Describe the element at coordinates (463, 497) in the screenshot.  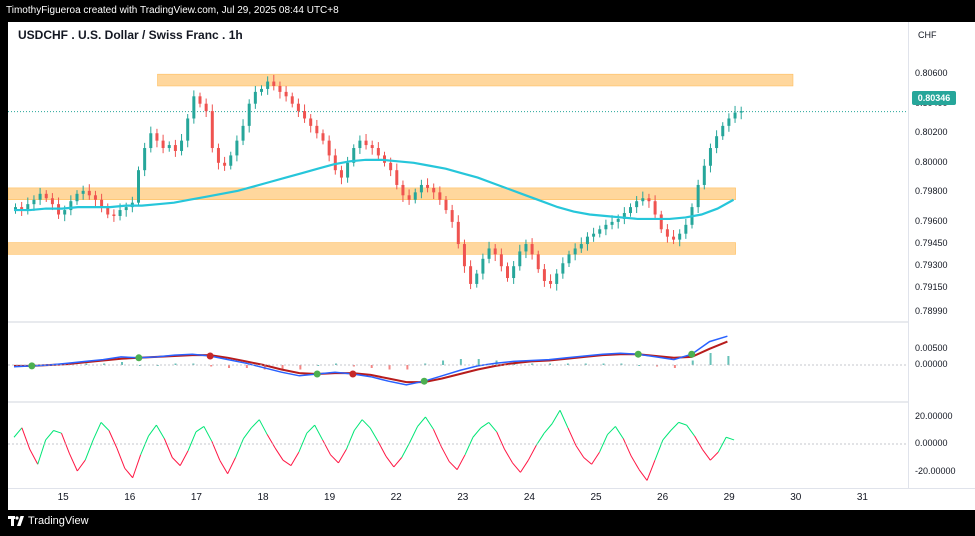
I see `time-tick-label: 23` at that location.